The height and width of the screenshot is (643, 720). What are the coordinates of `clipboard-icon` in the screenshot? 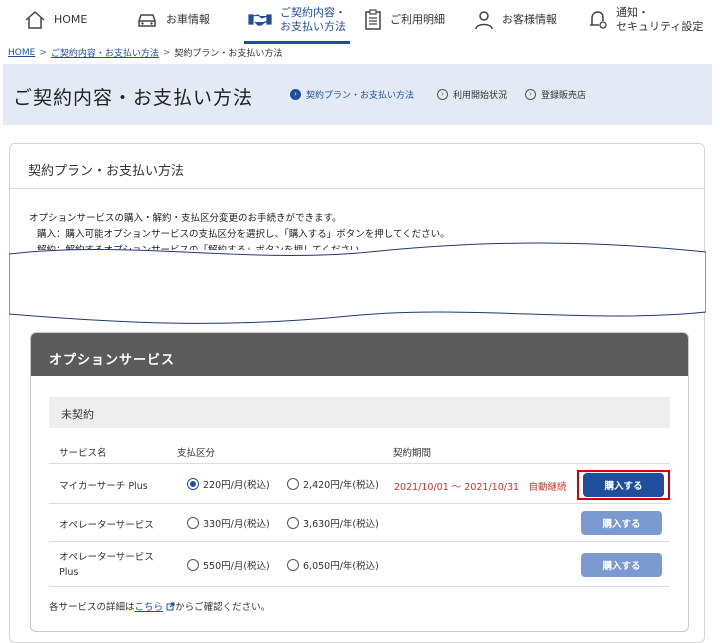 It's located at (373, 19).